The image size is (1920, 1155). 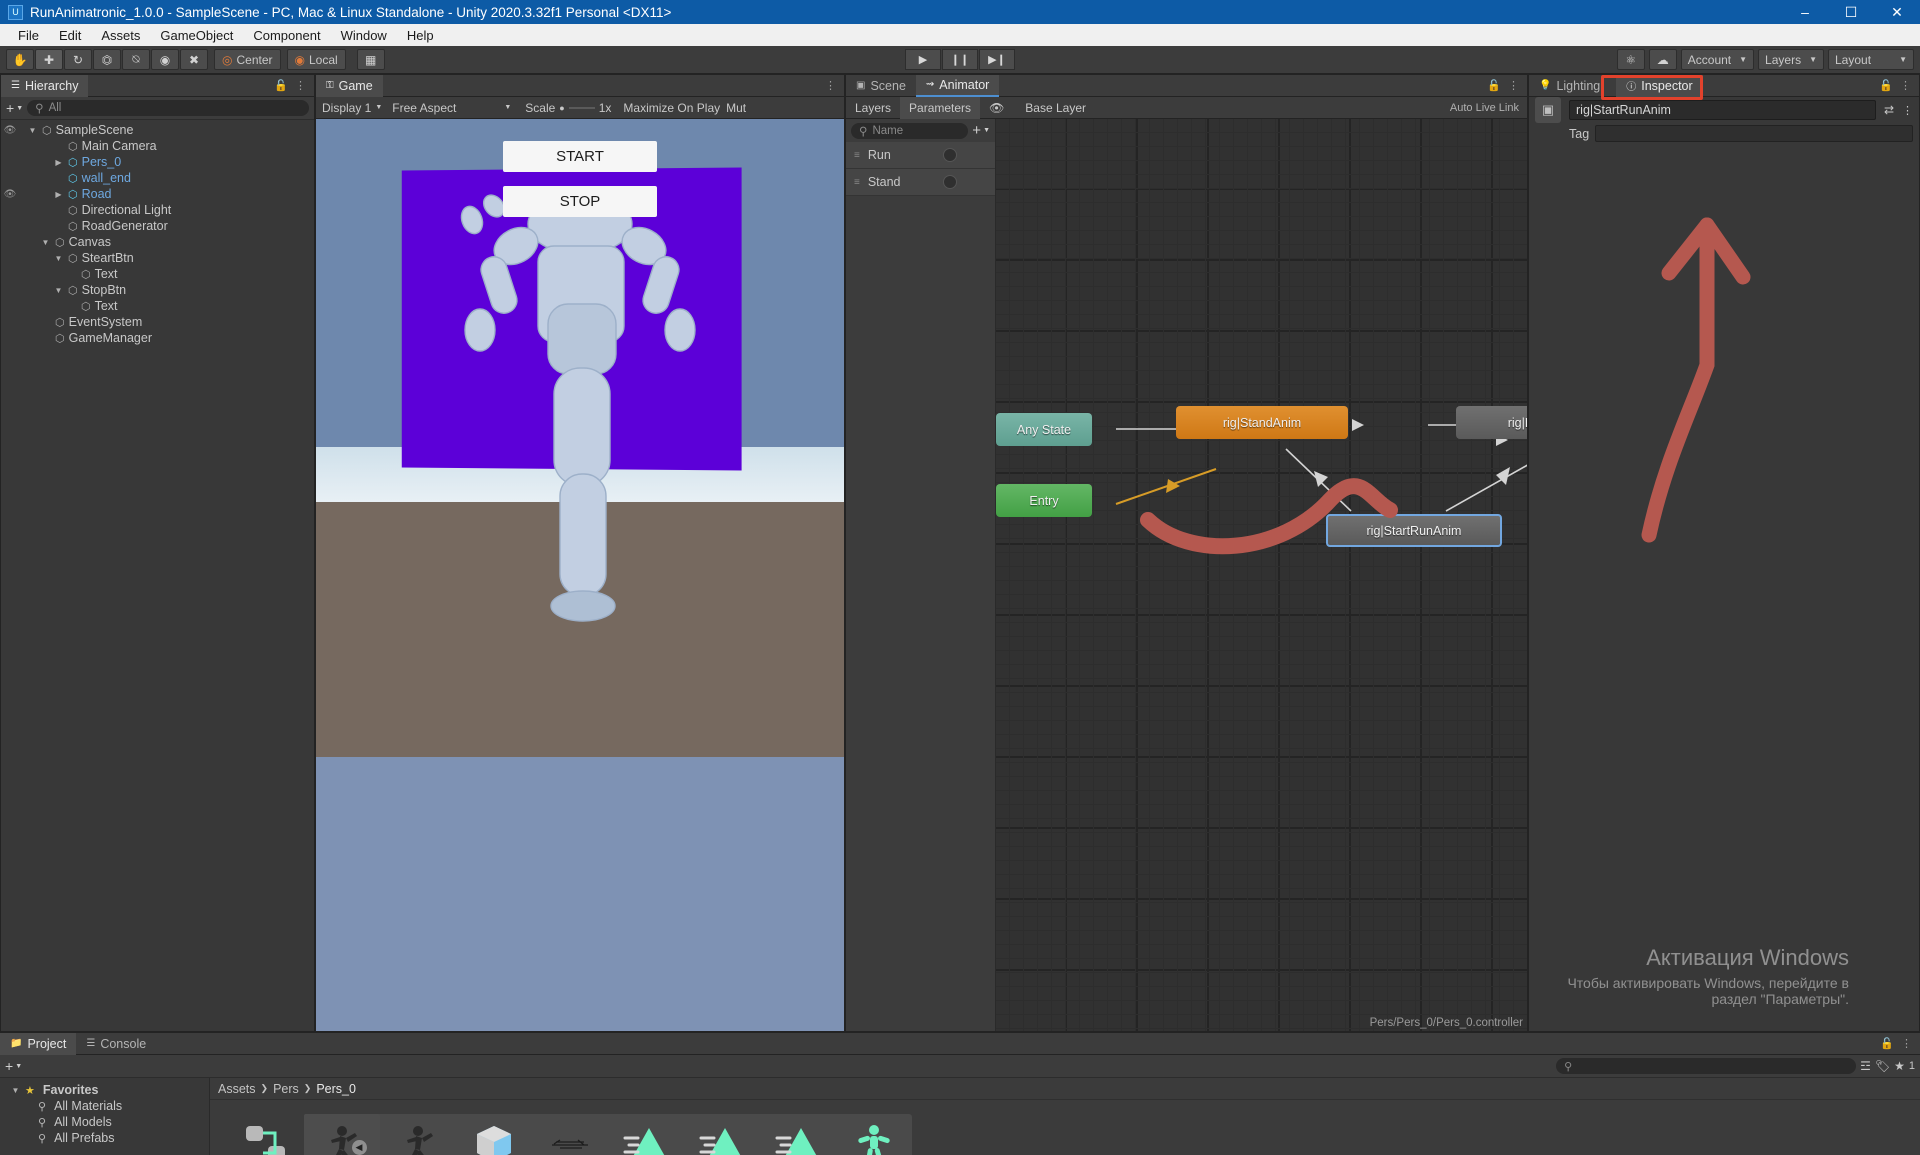 What do you see at coordinates (49, 59) in the screenshot?
I see `move-tool-icon: ✚` at bounding box center [49, 59].